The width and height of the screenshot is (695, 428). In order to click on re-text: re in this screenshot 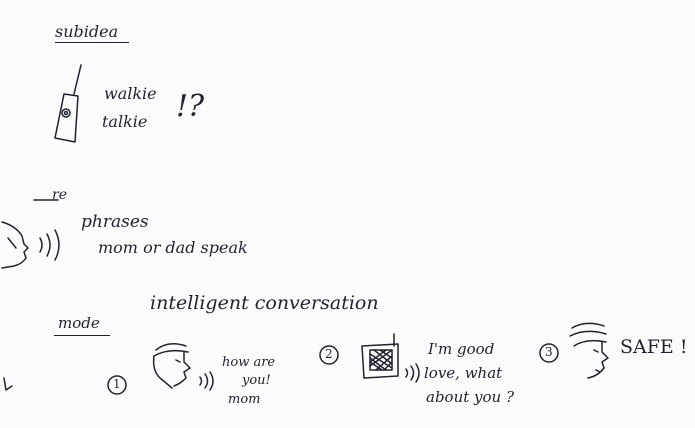, I will do `click(59, 195)`.